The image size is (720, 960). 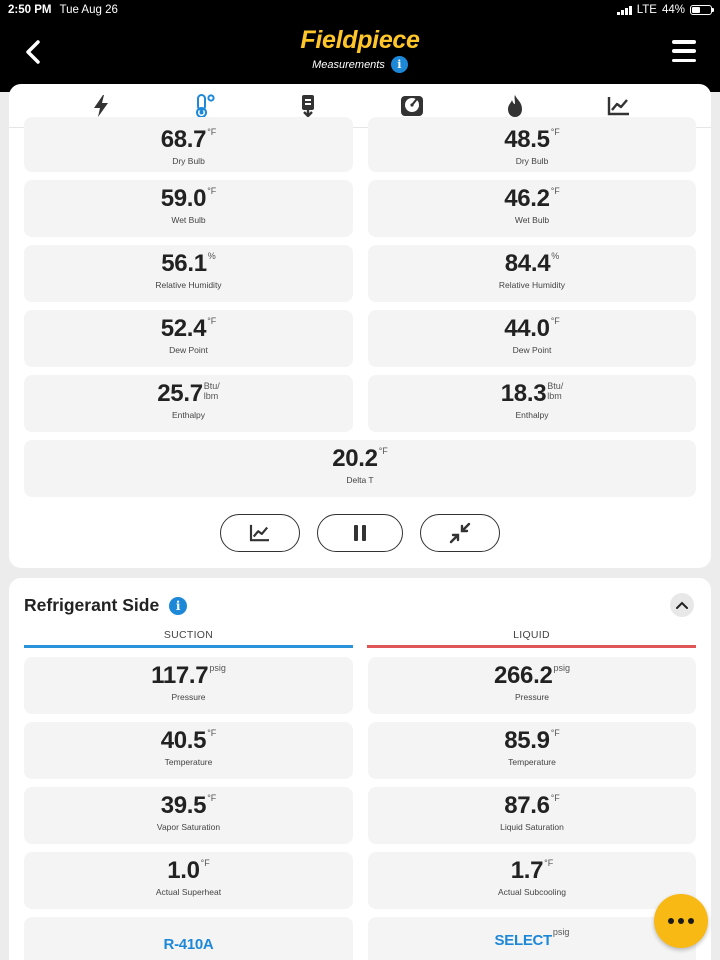 What do you see at coordinates (308, 106) in the screenshot?
I see `probe-icon` at bounding box center [308, 106].